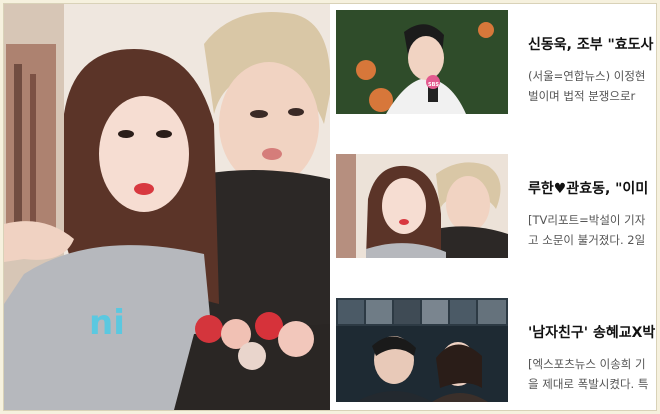  Describe the element at coordinates (422, 62) in the screenshot. I see `news-thumbnail: SBS` at that location.